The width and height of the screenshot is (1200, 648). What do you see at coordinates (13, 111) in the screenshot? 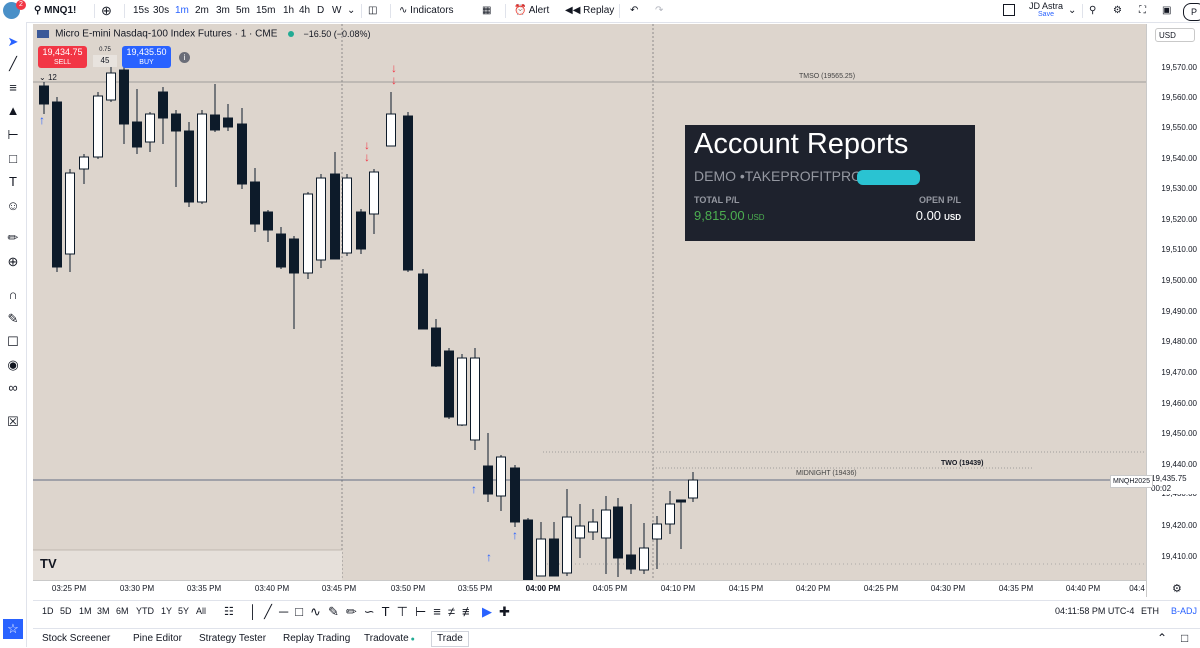
I see `pattern-icon: ▲` at bounding box center [13, 111].